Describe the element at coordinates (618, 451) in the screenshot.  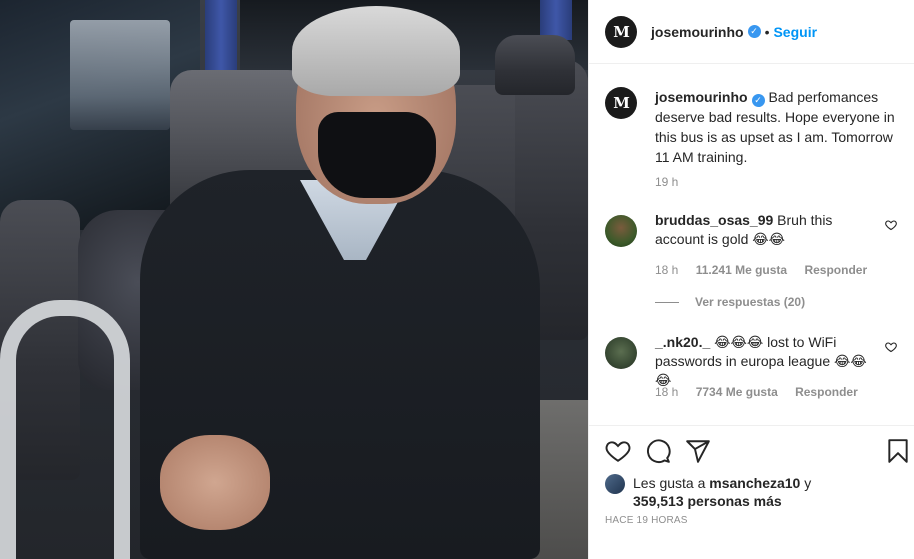
I see `heart-icon` at that location.